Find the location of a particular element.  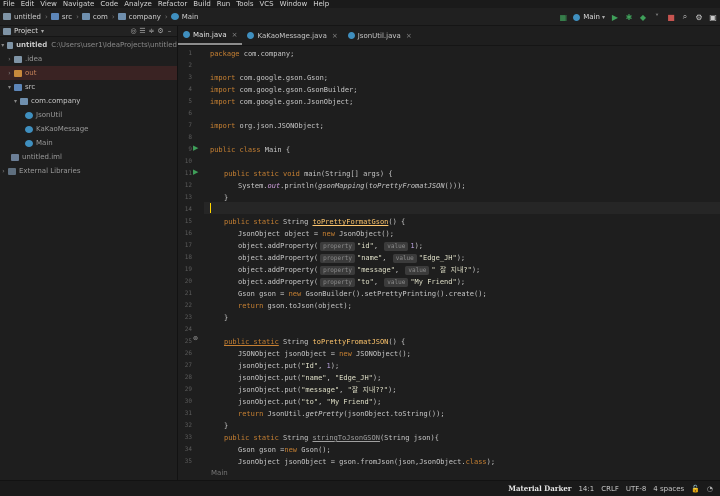

current-line-highlight is located at coordinates (462, 208).